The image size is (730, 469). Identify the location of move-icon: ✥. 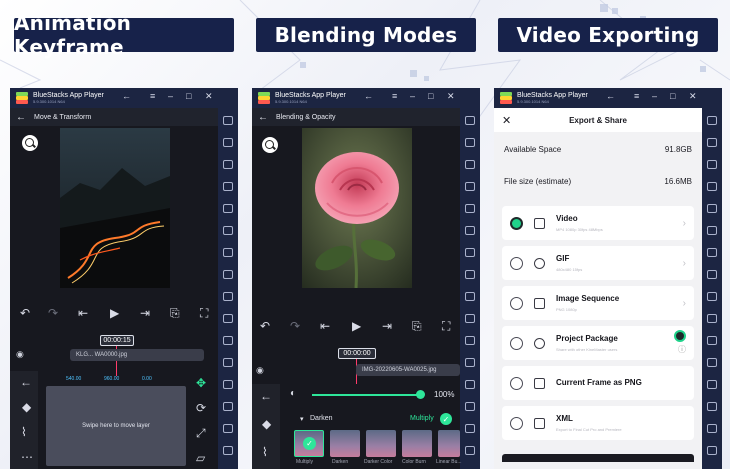
(201, 383).